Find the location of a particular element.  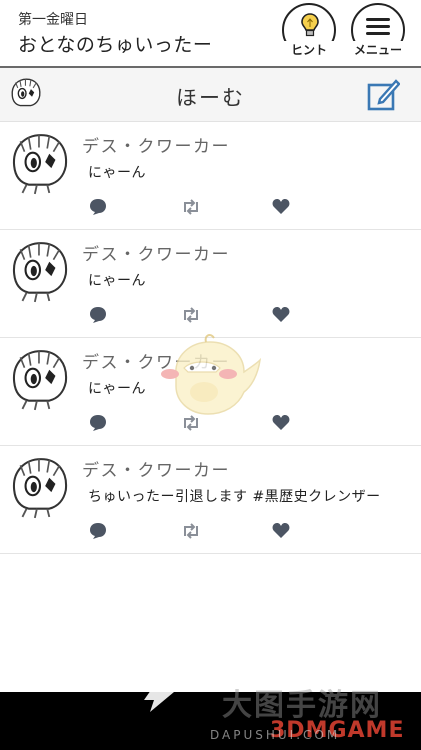

page-title: ほーむ is located at coordinates (210, 98).